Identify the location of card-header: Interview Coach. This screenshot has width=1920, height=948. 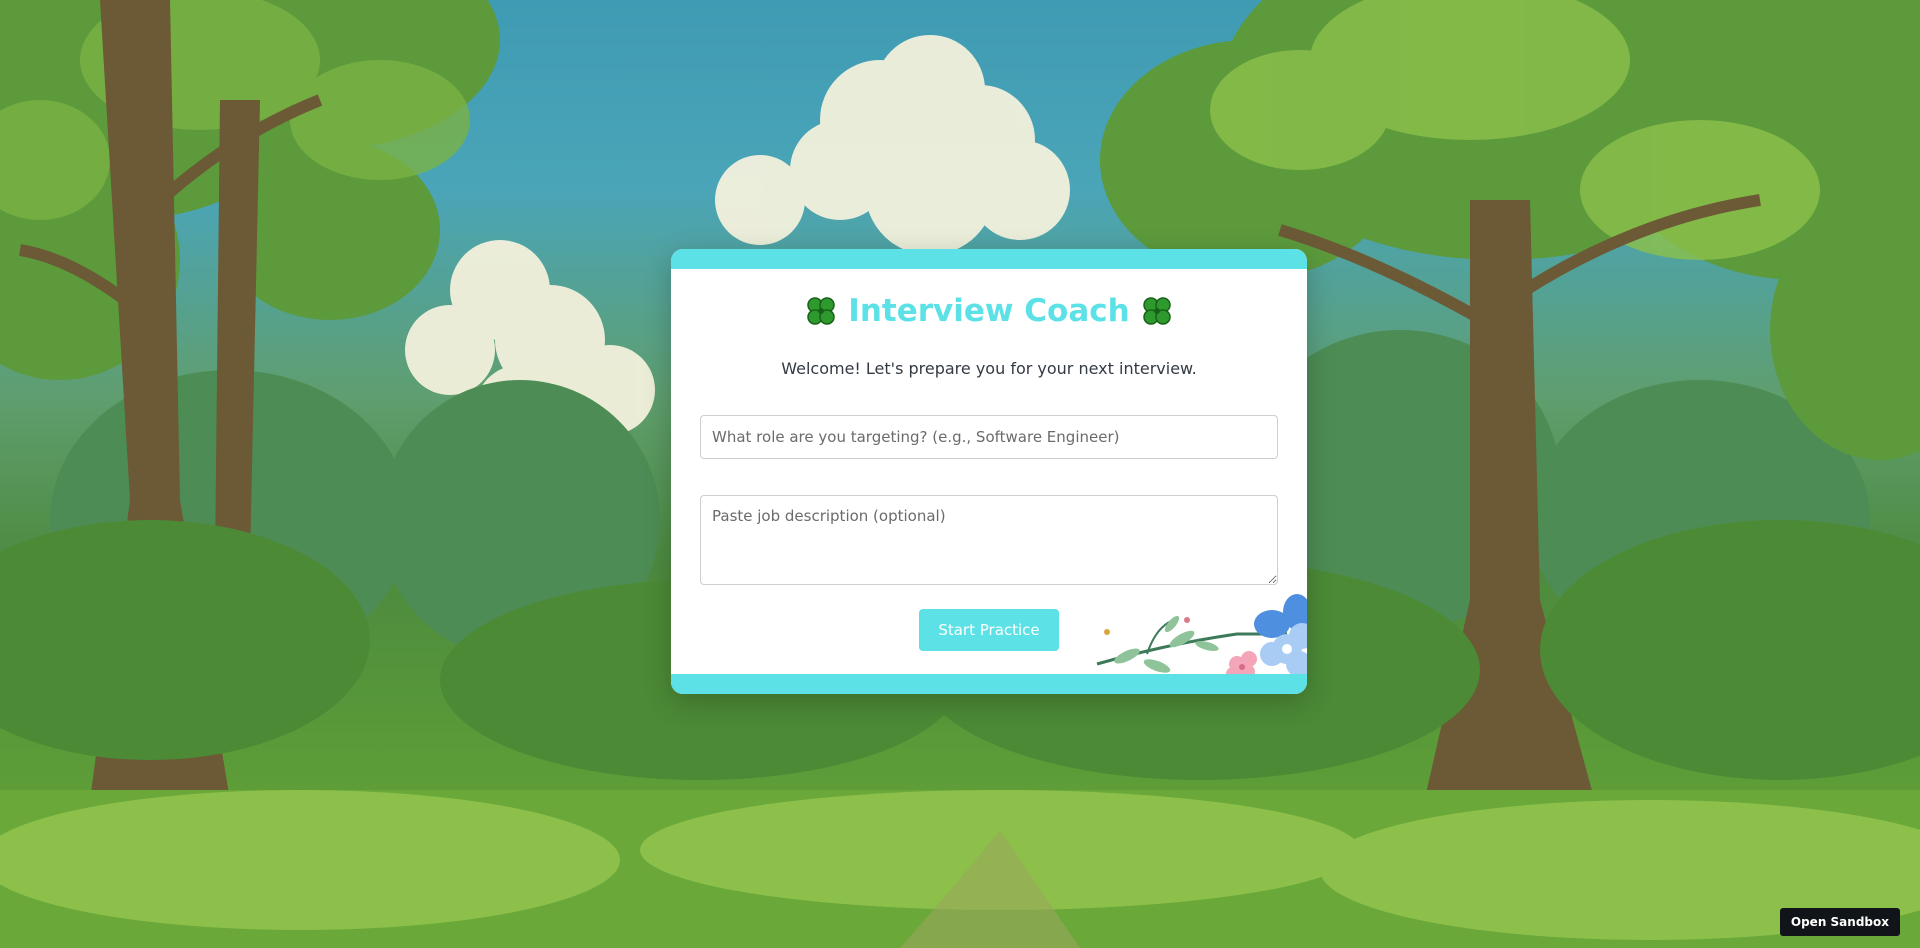
(989, 311).